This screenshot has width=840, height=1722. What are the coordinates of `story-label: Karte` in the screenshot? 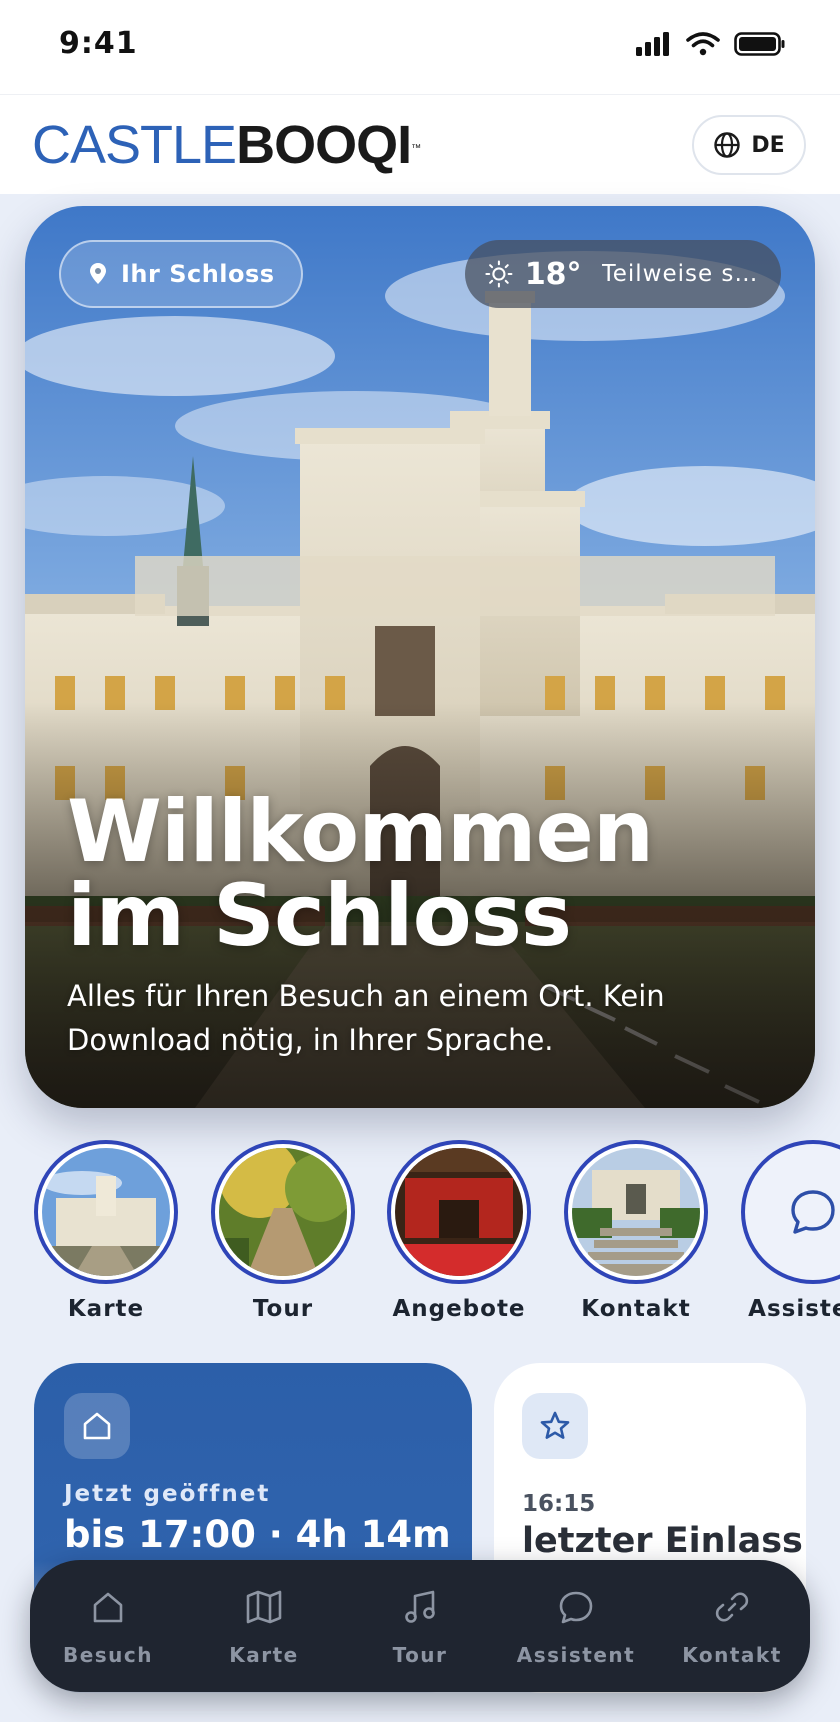 It's located at (106, 1309).